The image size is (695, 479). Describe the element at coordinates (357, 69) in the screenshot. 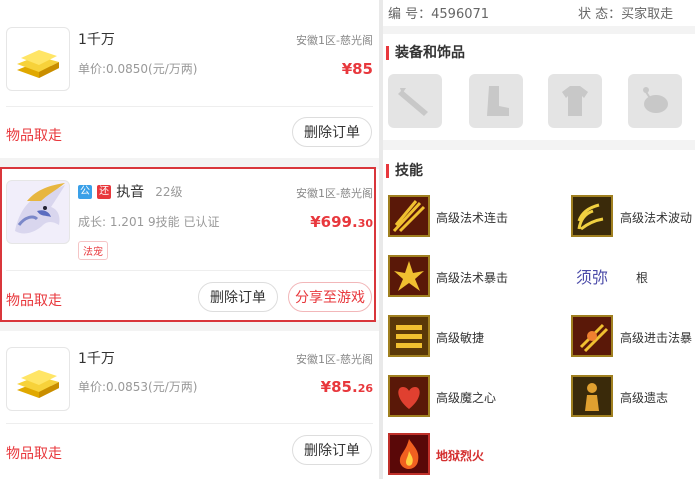

I see `price: ¥85` at that location.